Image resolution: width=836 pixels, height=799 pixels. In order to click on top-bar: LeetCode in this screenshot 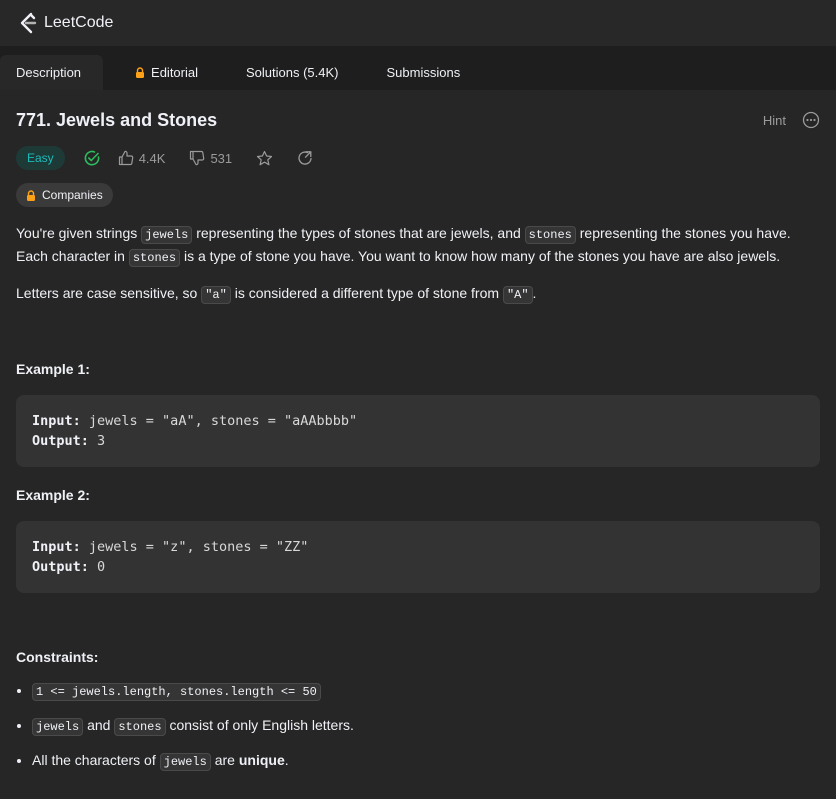, I will do `click(418, 23)`.